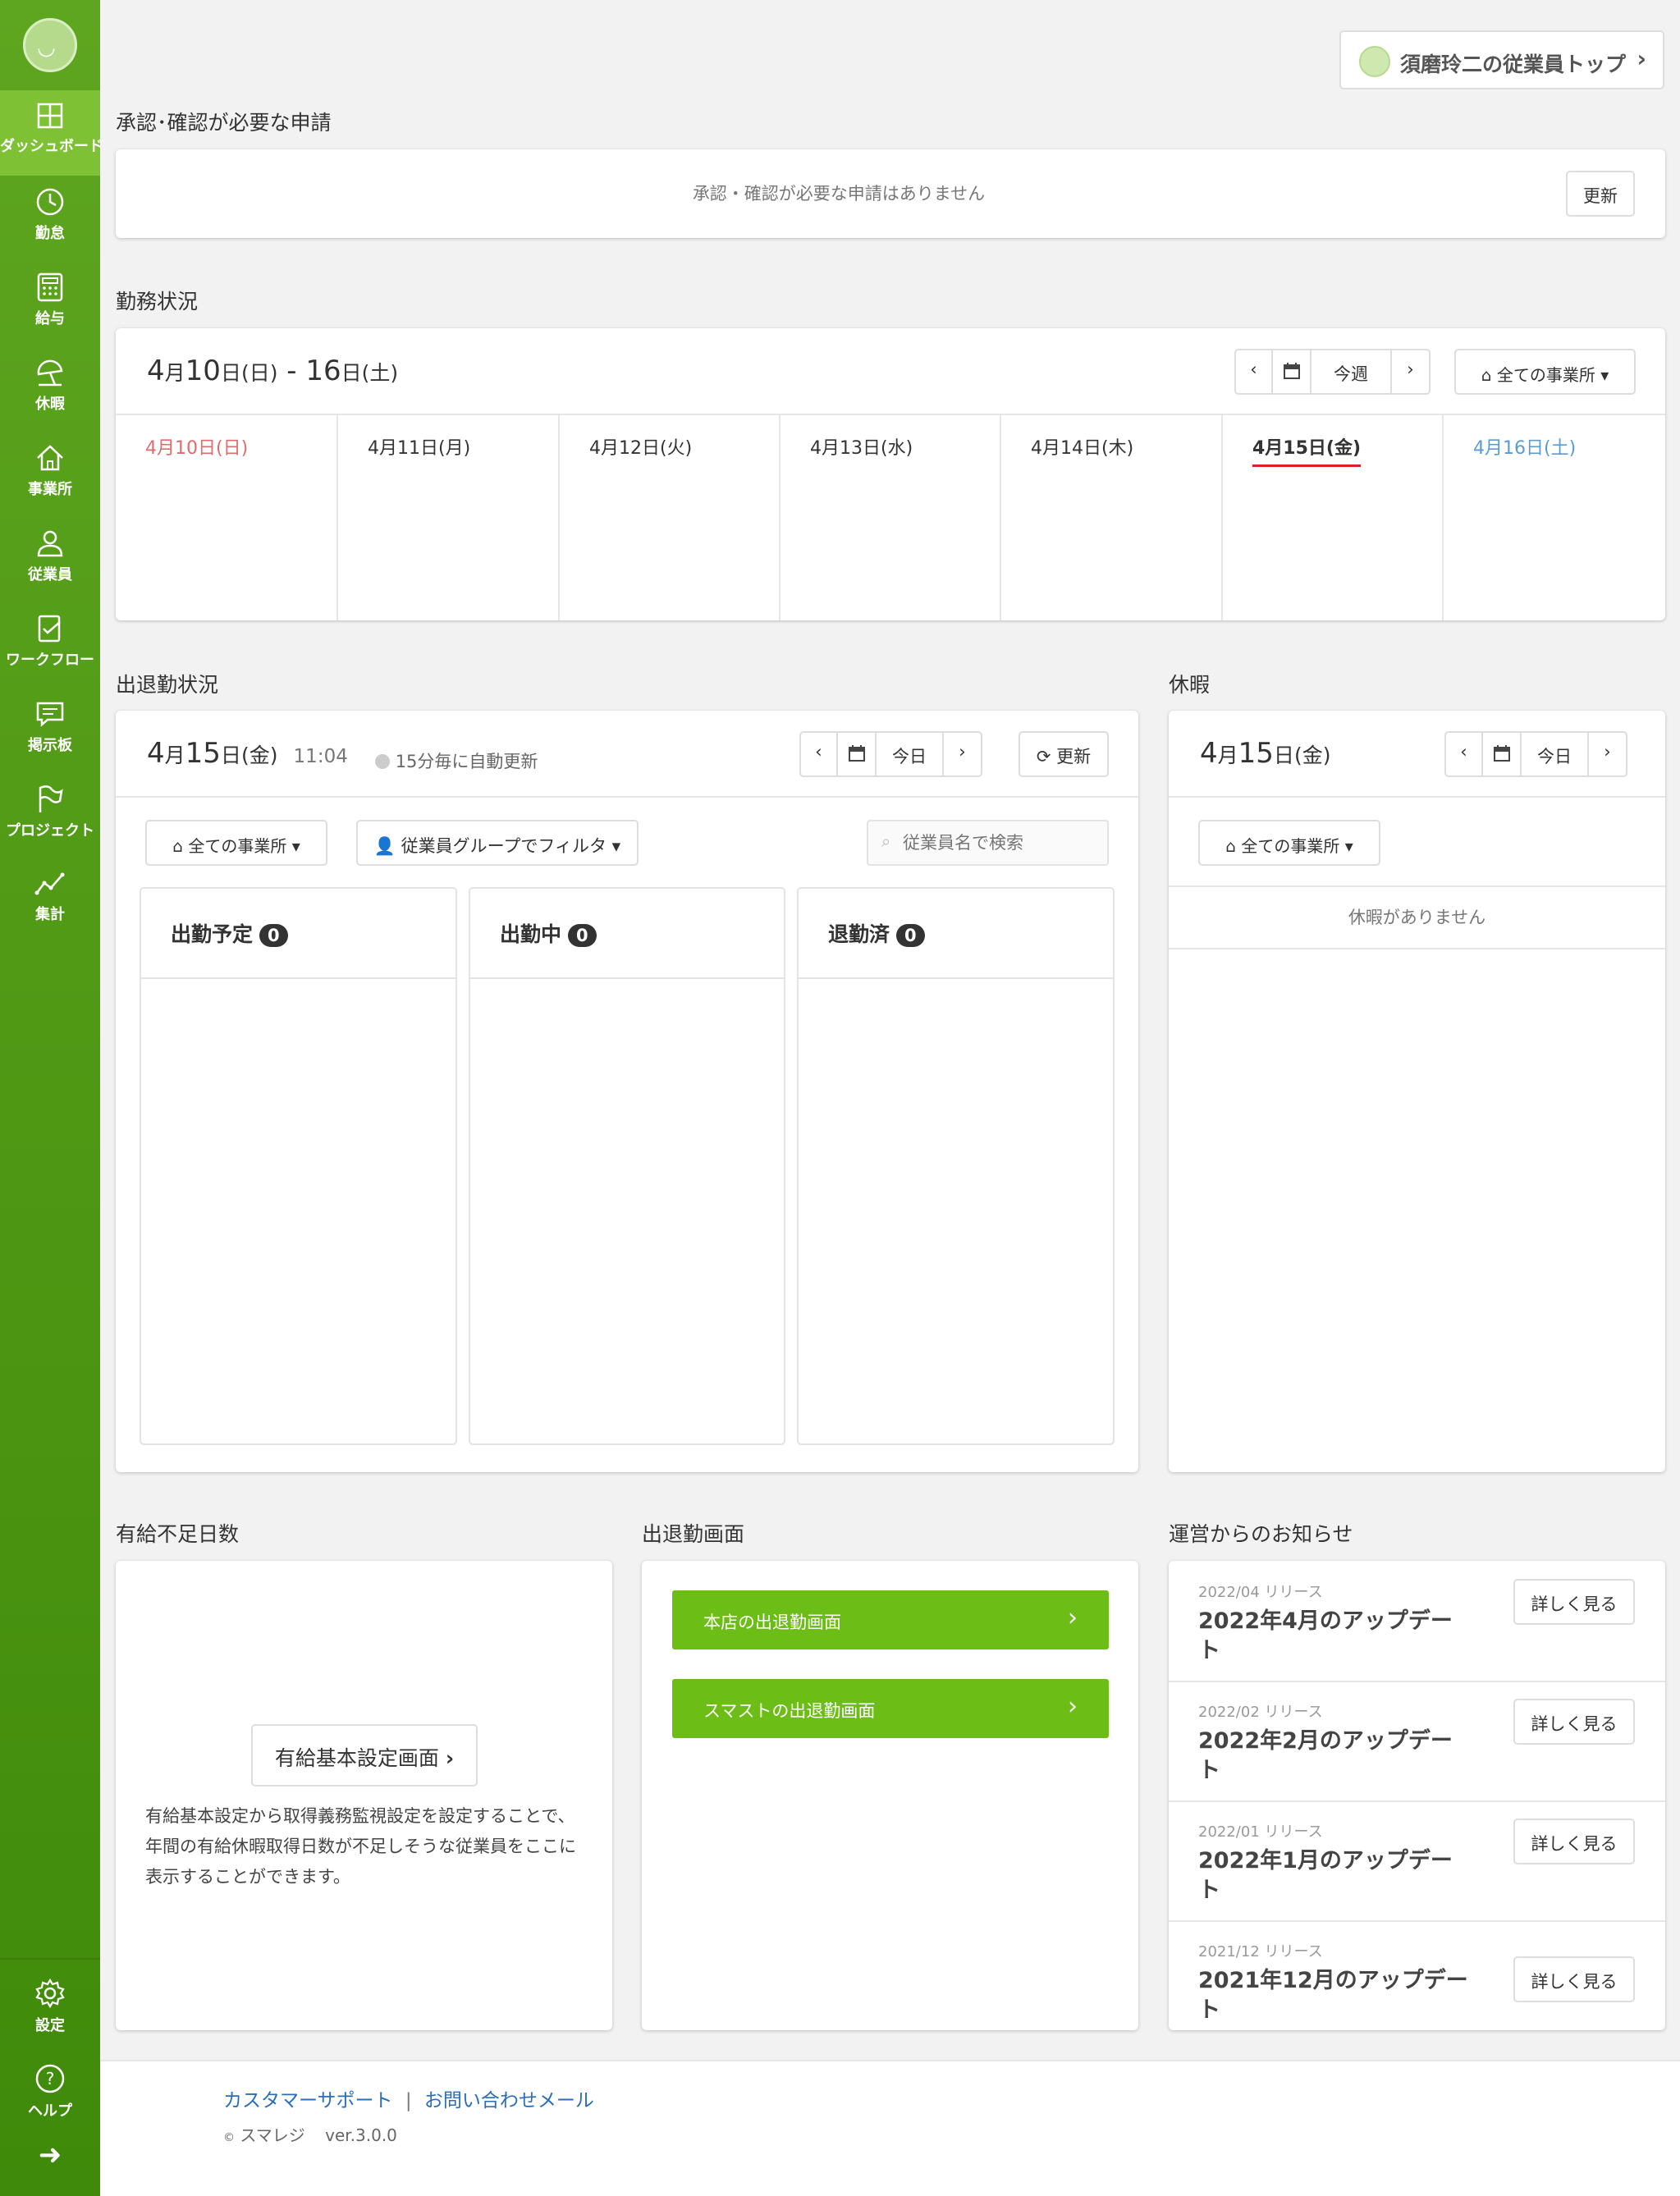  I want to click on sidebar-item-workflow: ワークフロー, so click(50, 645).